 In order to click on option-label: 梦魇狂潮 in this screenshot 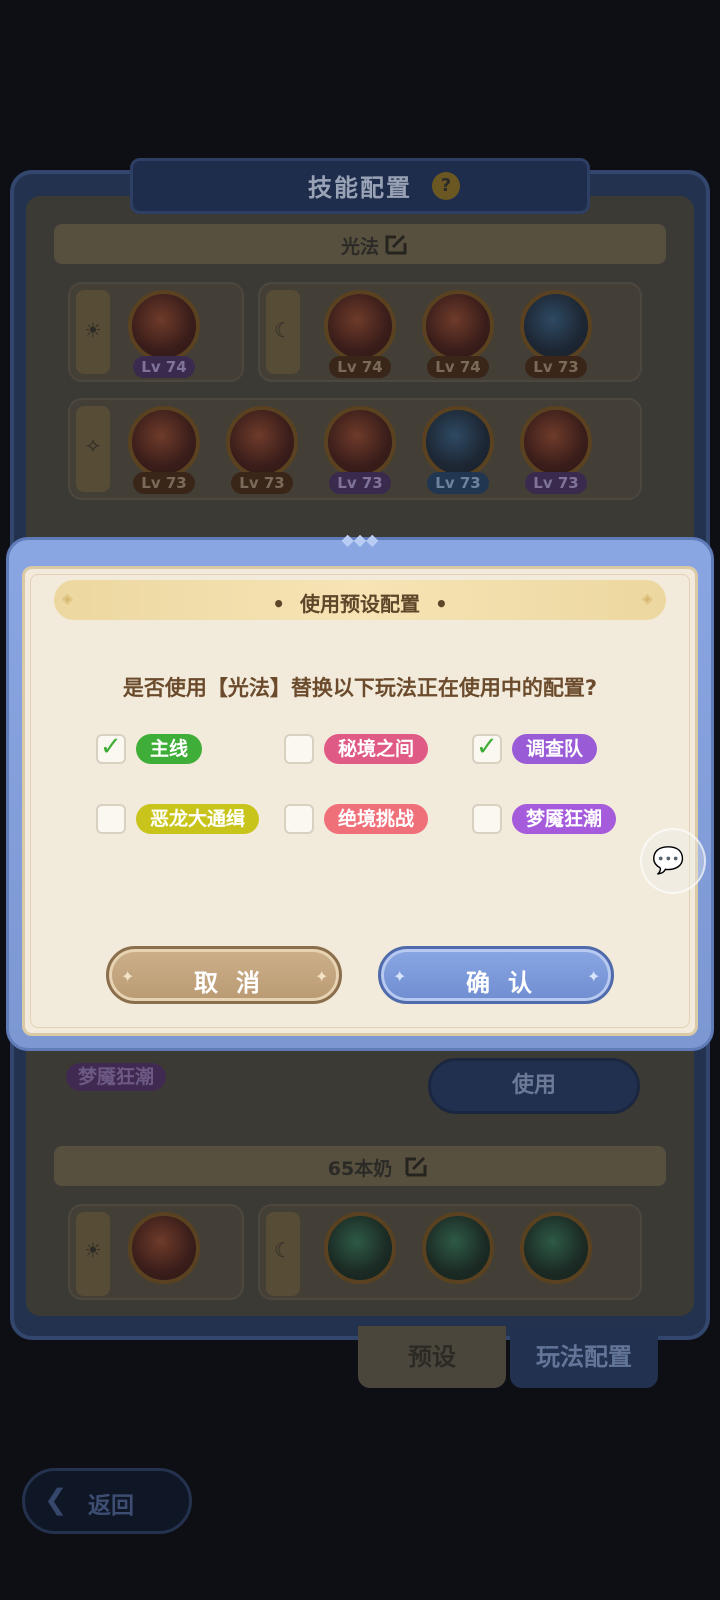, I will do `click(564, 819)`.